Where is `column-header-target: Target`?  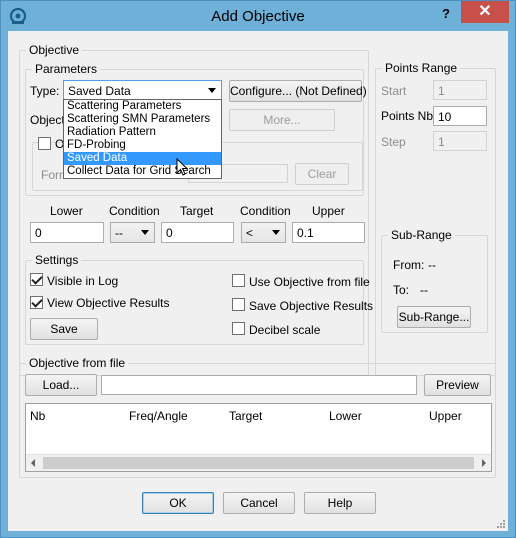
column-header-target: Target is located at coordinates (245, 416).